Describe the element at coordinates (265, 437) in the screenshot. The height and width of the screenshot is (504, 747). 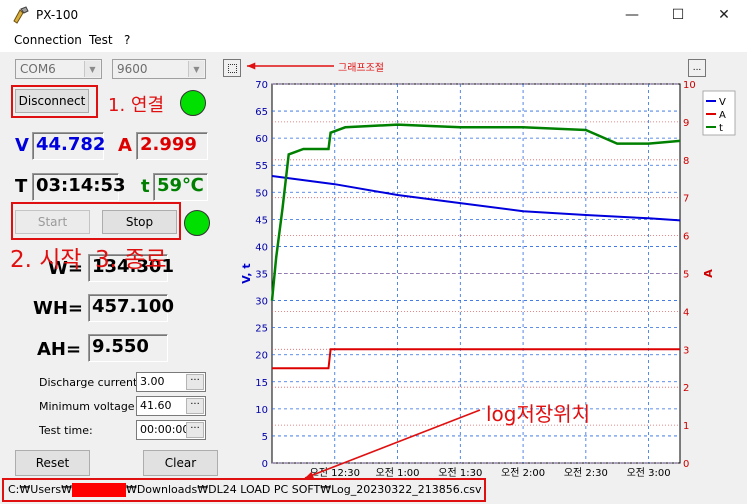
I see `y-tick-left: 5` at that location.